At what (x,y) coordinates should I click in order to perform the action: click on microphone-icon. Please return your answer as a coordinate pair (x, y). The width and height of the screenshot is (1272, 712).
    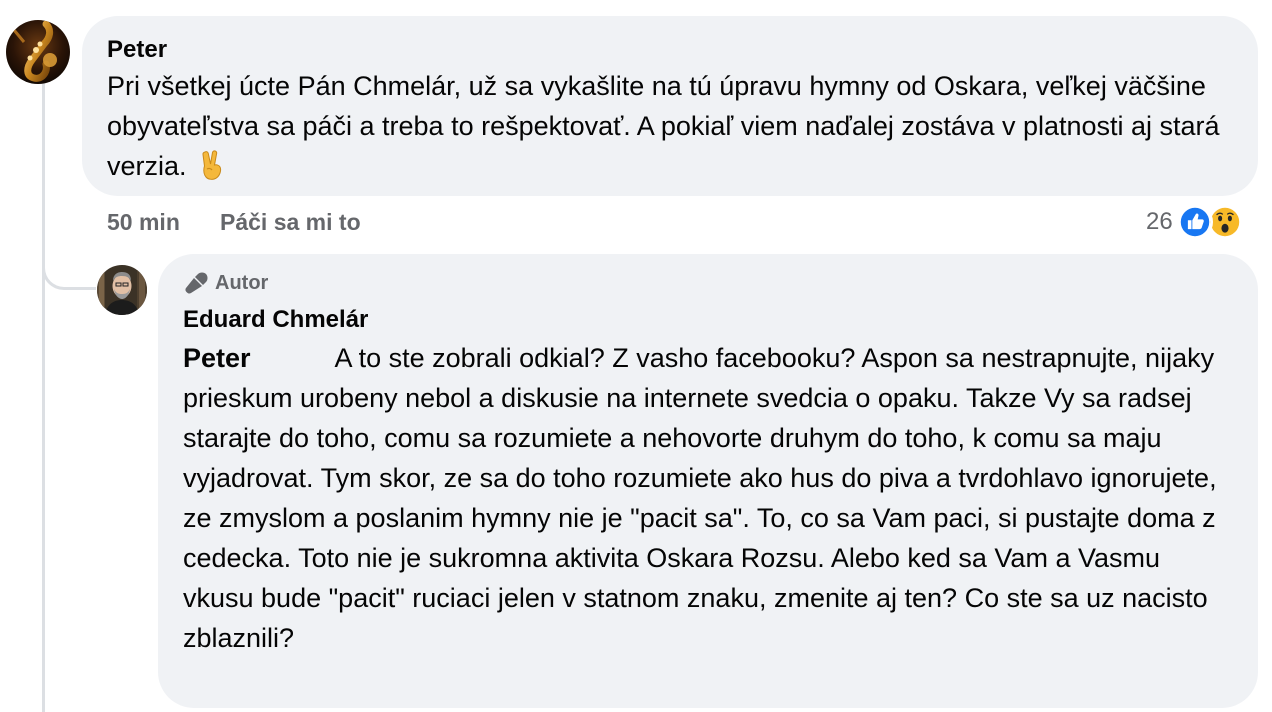
    Looking at the image, I should click on (196, 283).